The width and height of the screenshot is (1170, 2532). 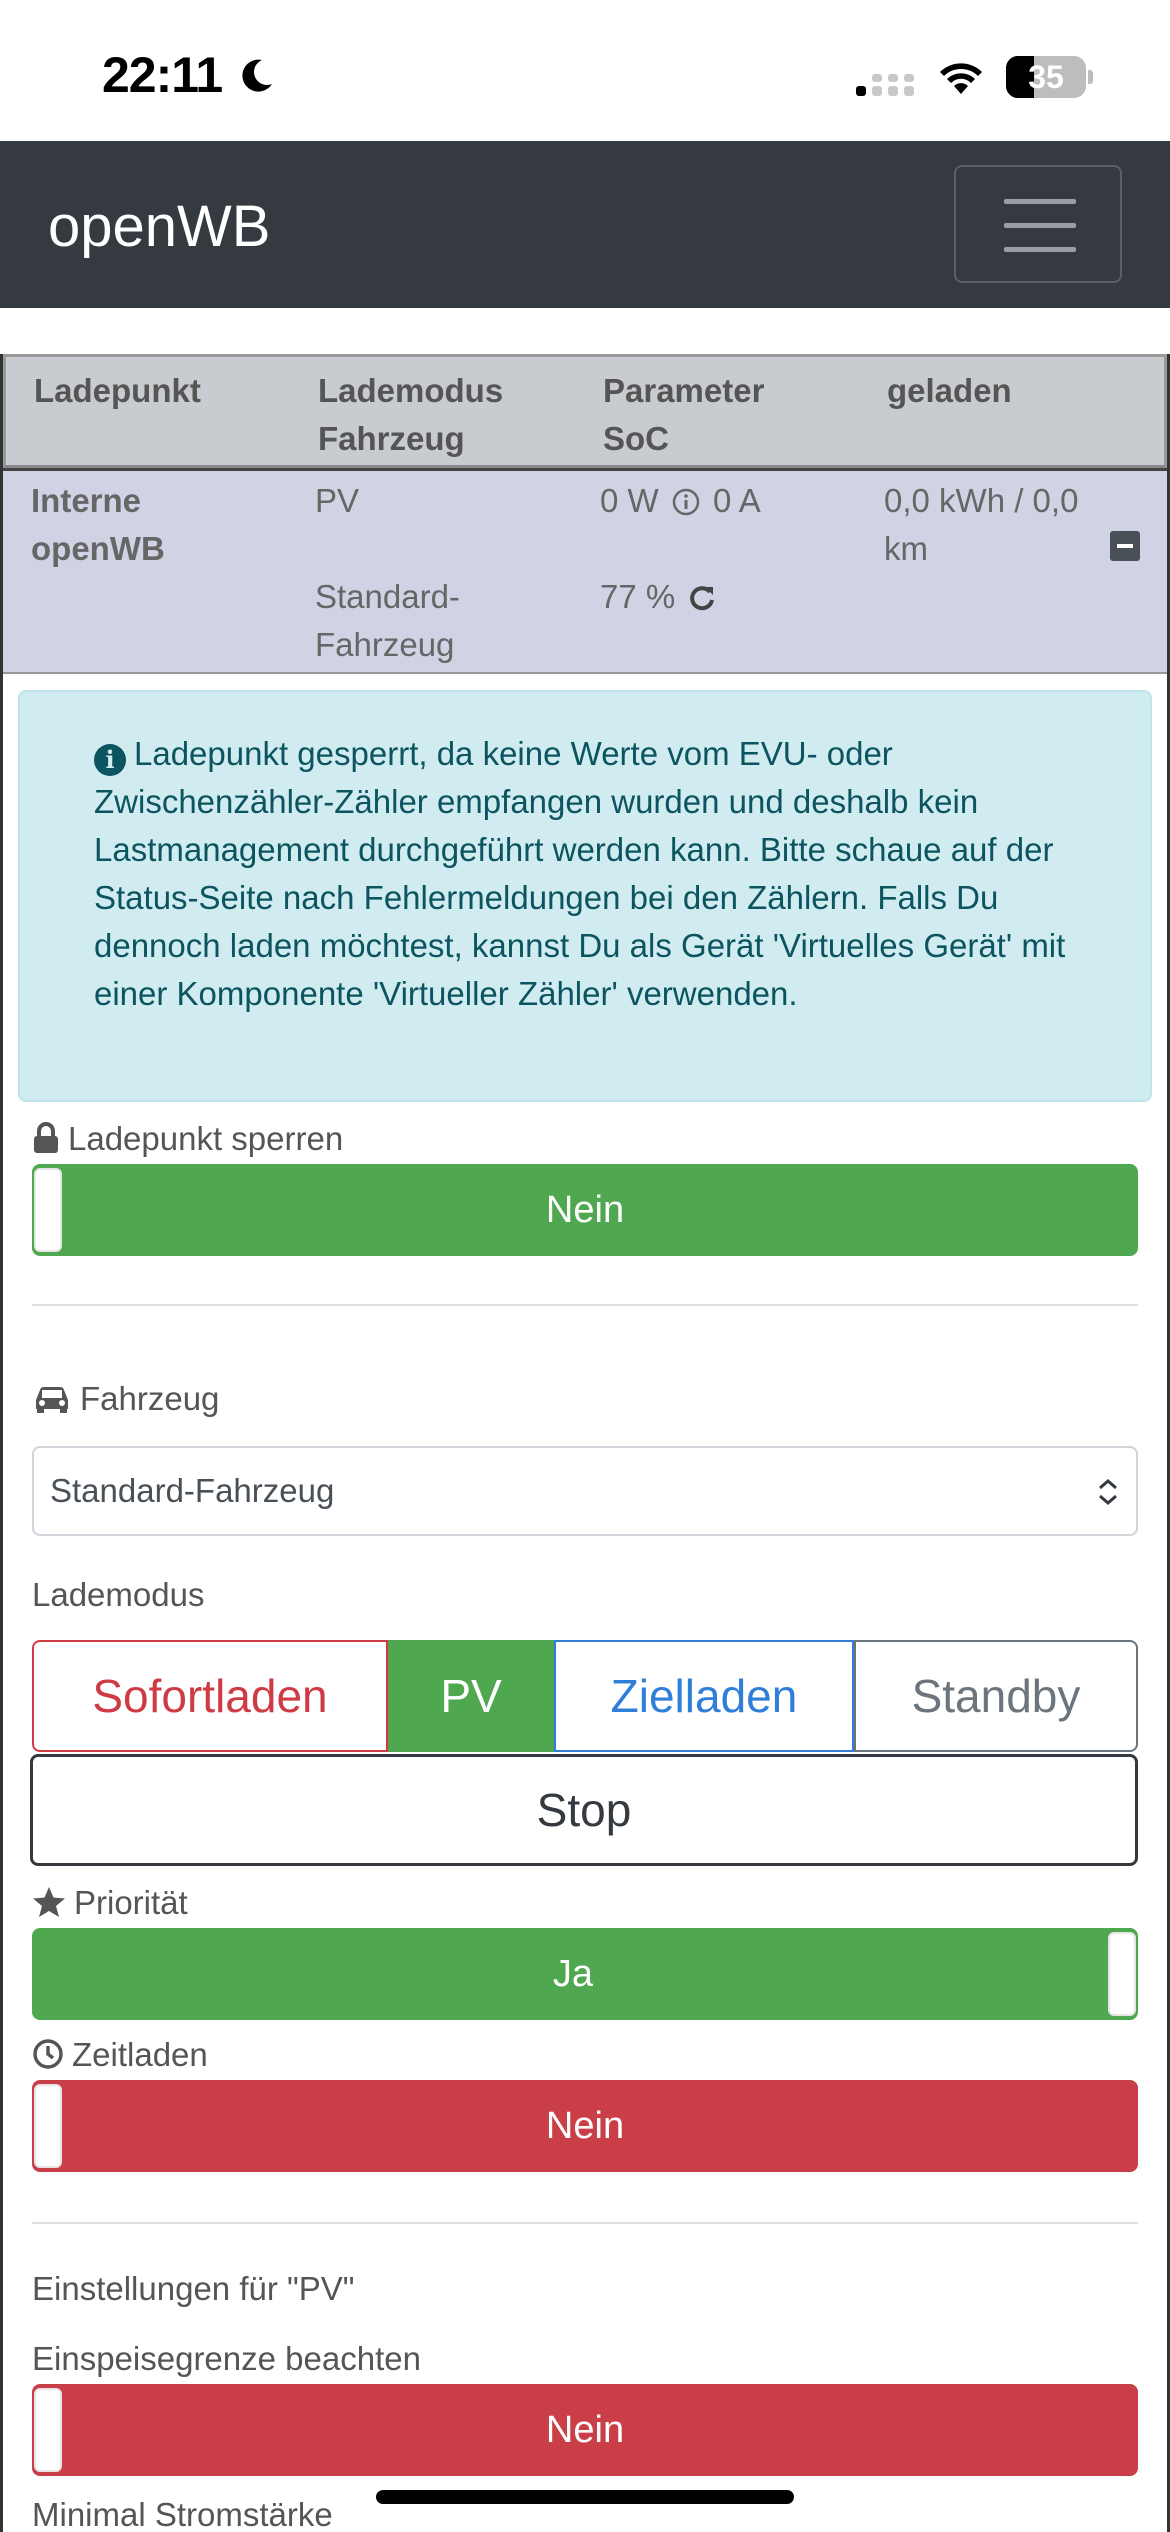 I want to click on vehicle-value: Standard- Fahrzeug, so click(x=387, y=620).